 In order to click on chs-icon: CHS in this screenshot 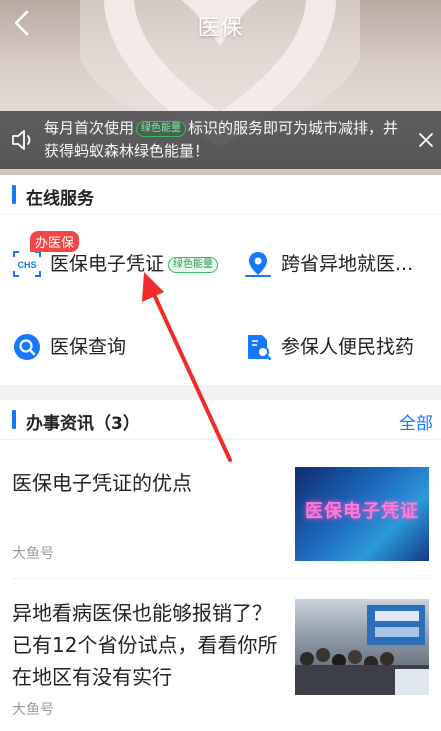, I will do `click(27, 264)`.